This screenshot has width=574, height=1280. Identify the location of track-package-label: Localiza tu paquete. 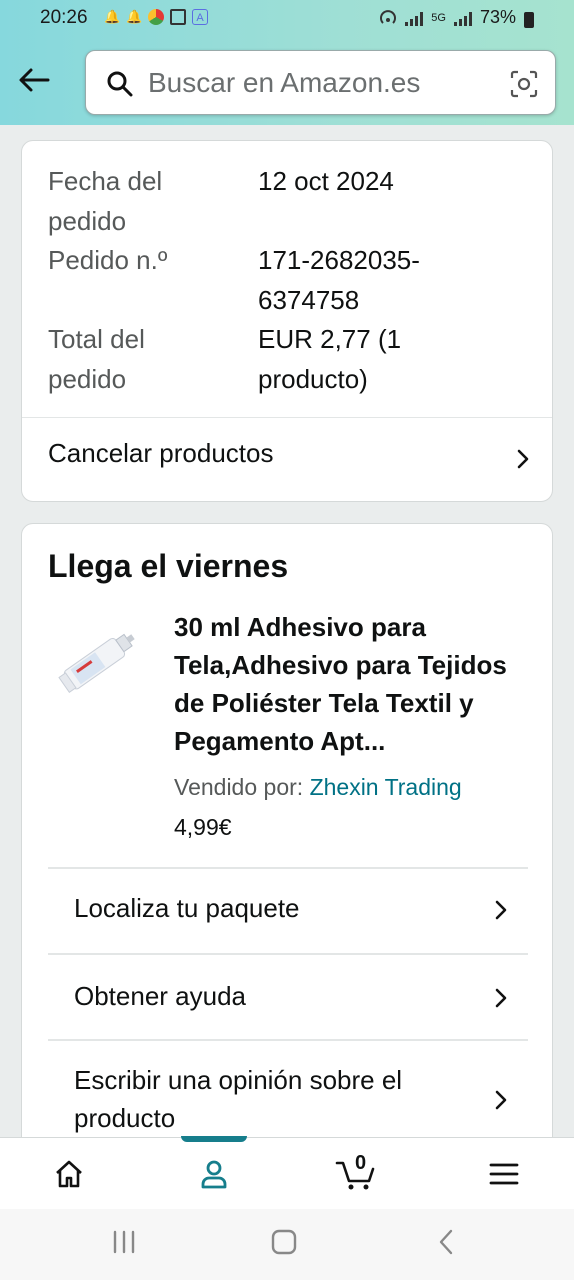
(187, 908).